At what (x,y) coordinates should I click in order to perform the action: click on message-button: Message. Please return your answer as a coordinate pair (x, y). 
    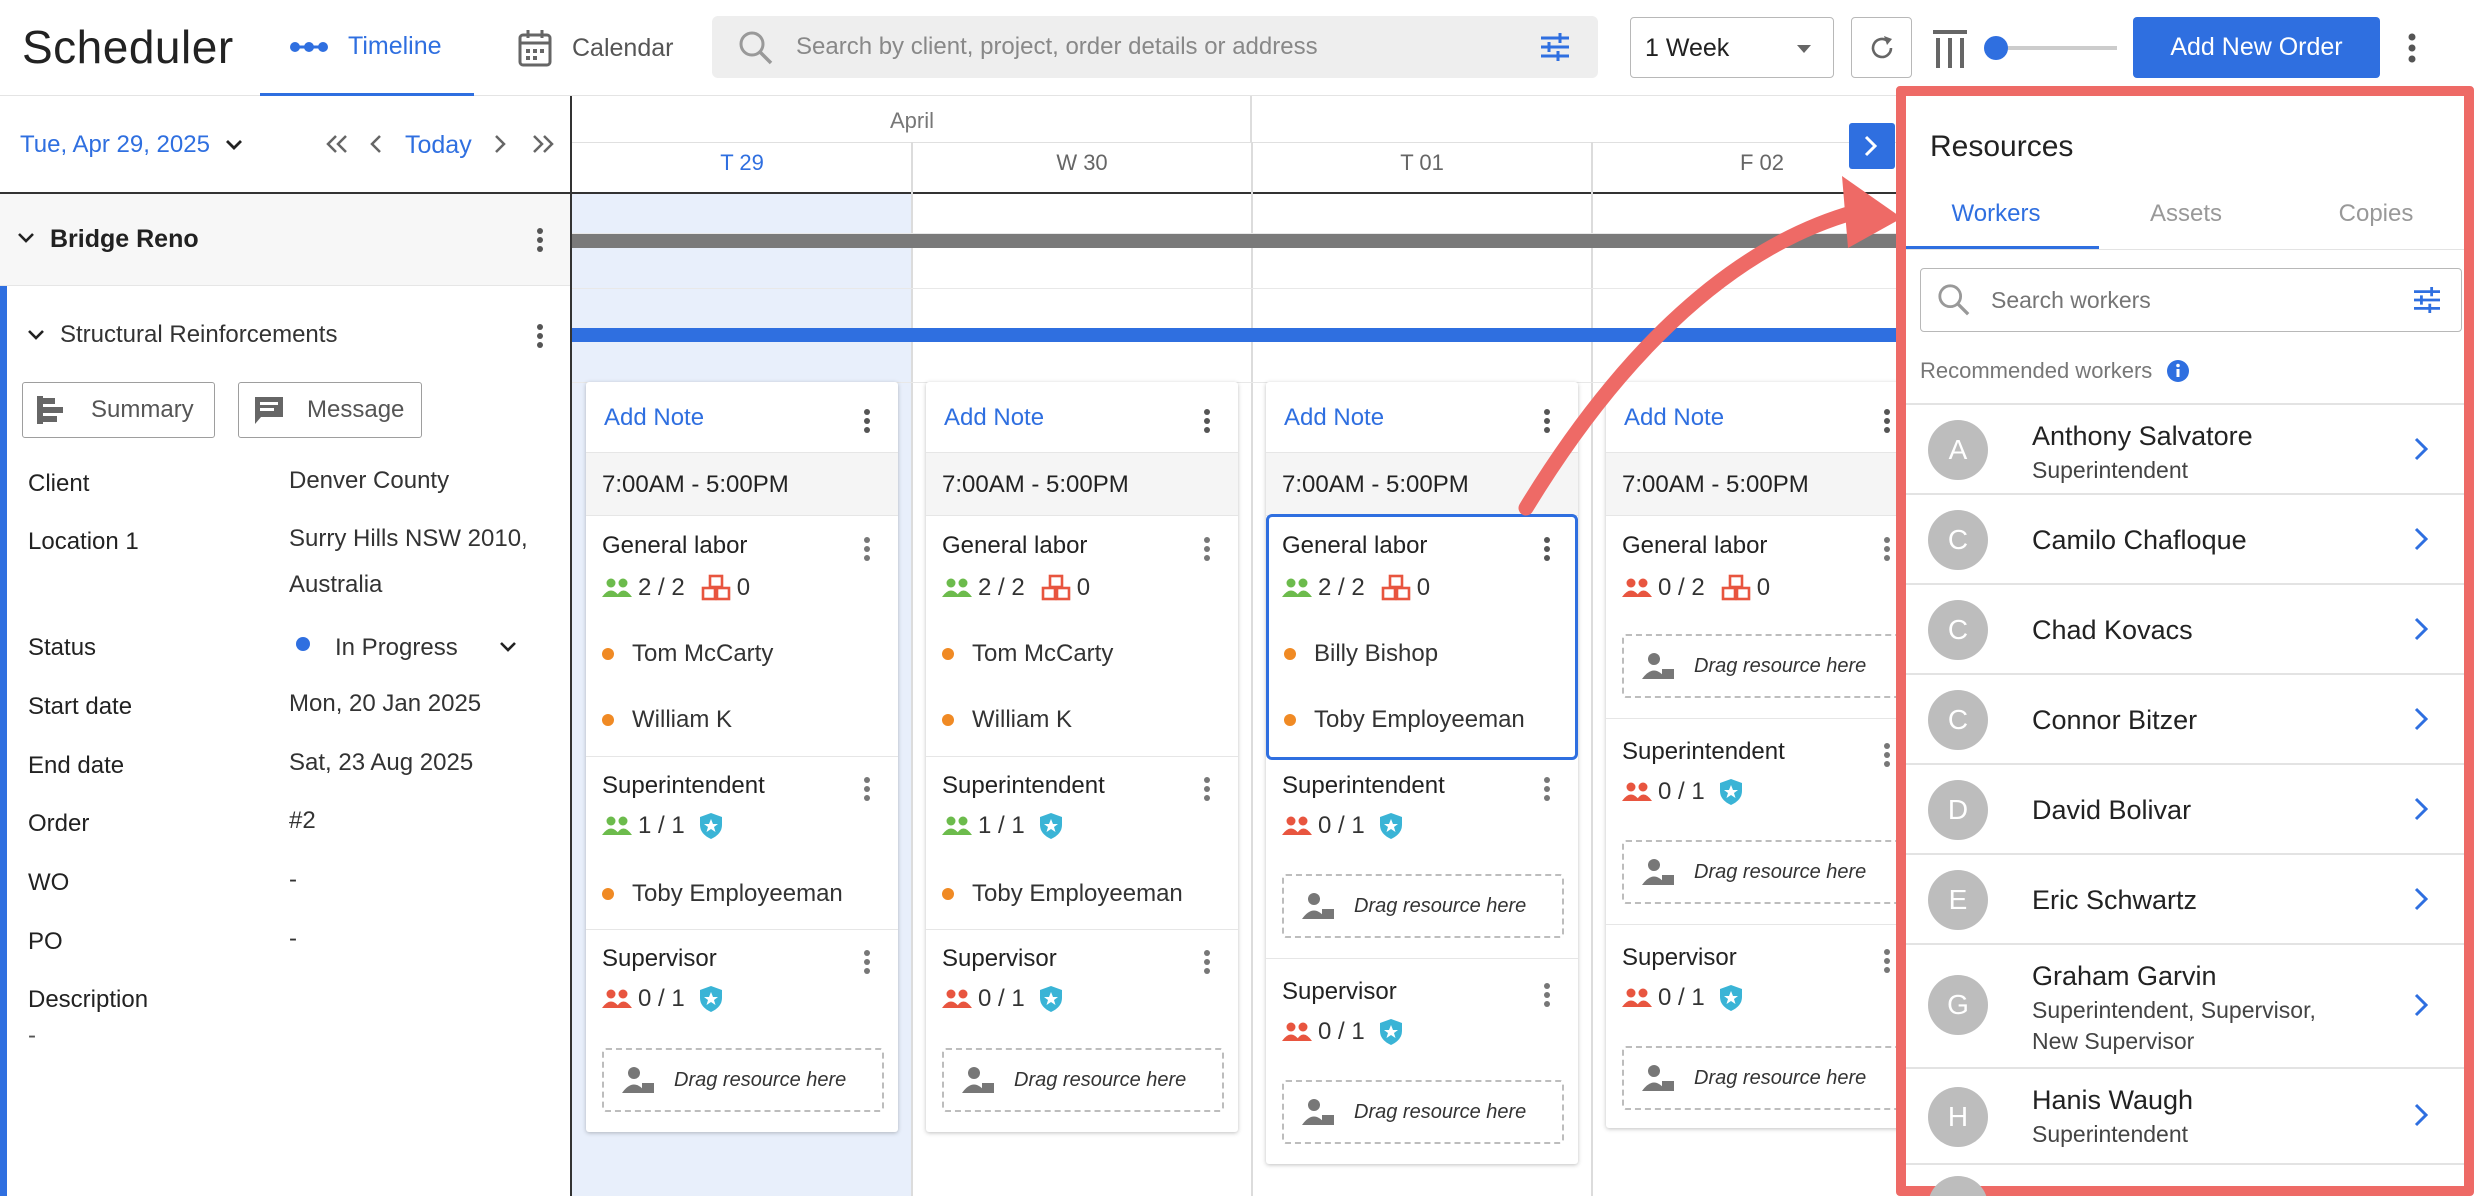
    Looking at the image, I should click on (330, 410).